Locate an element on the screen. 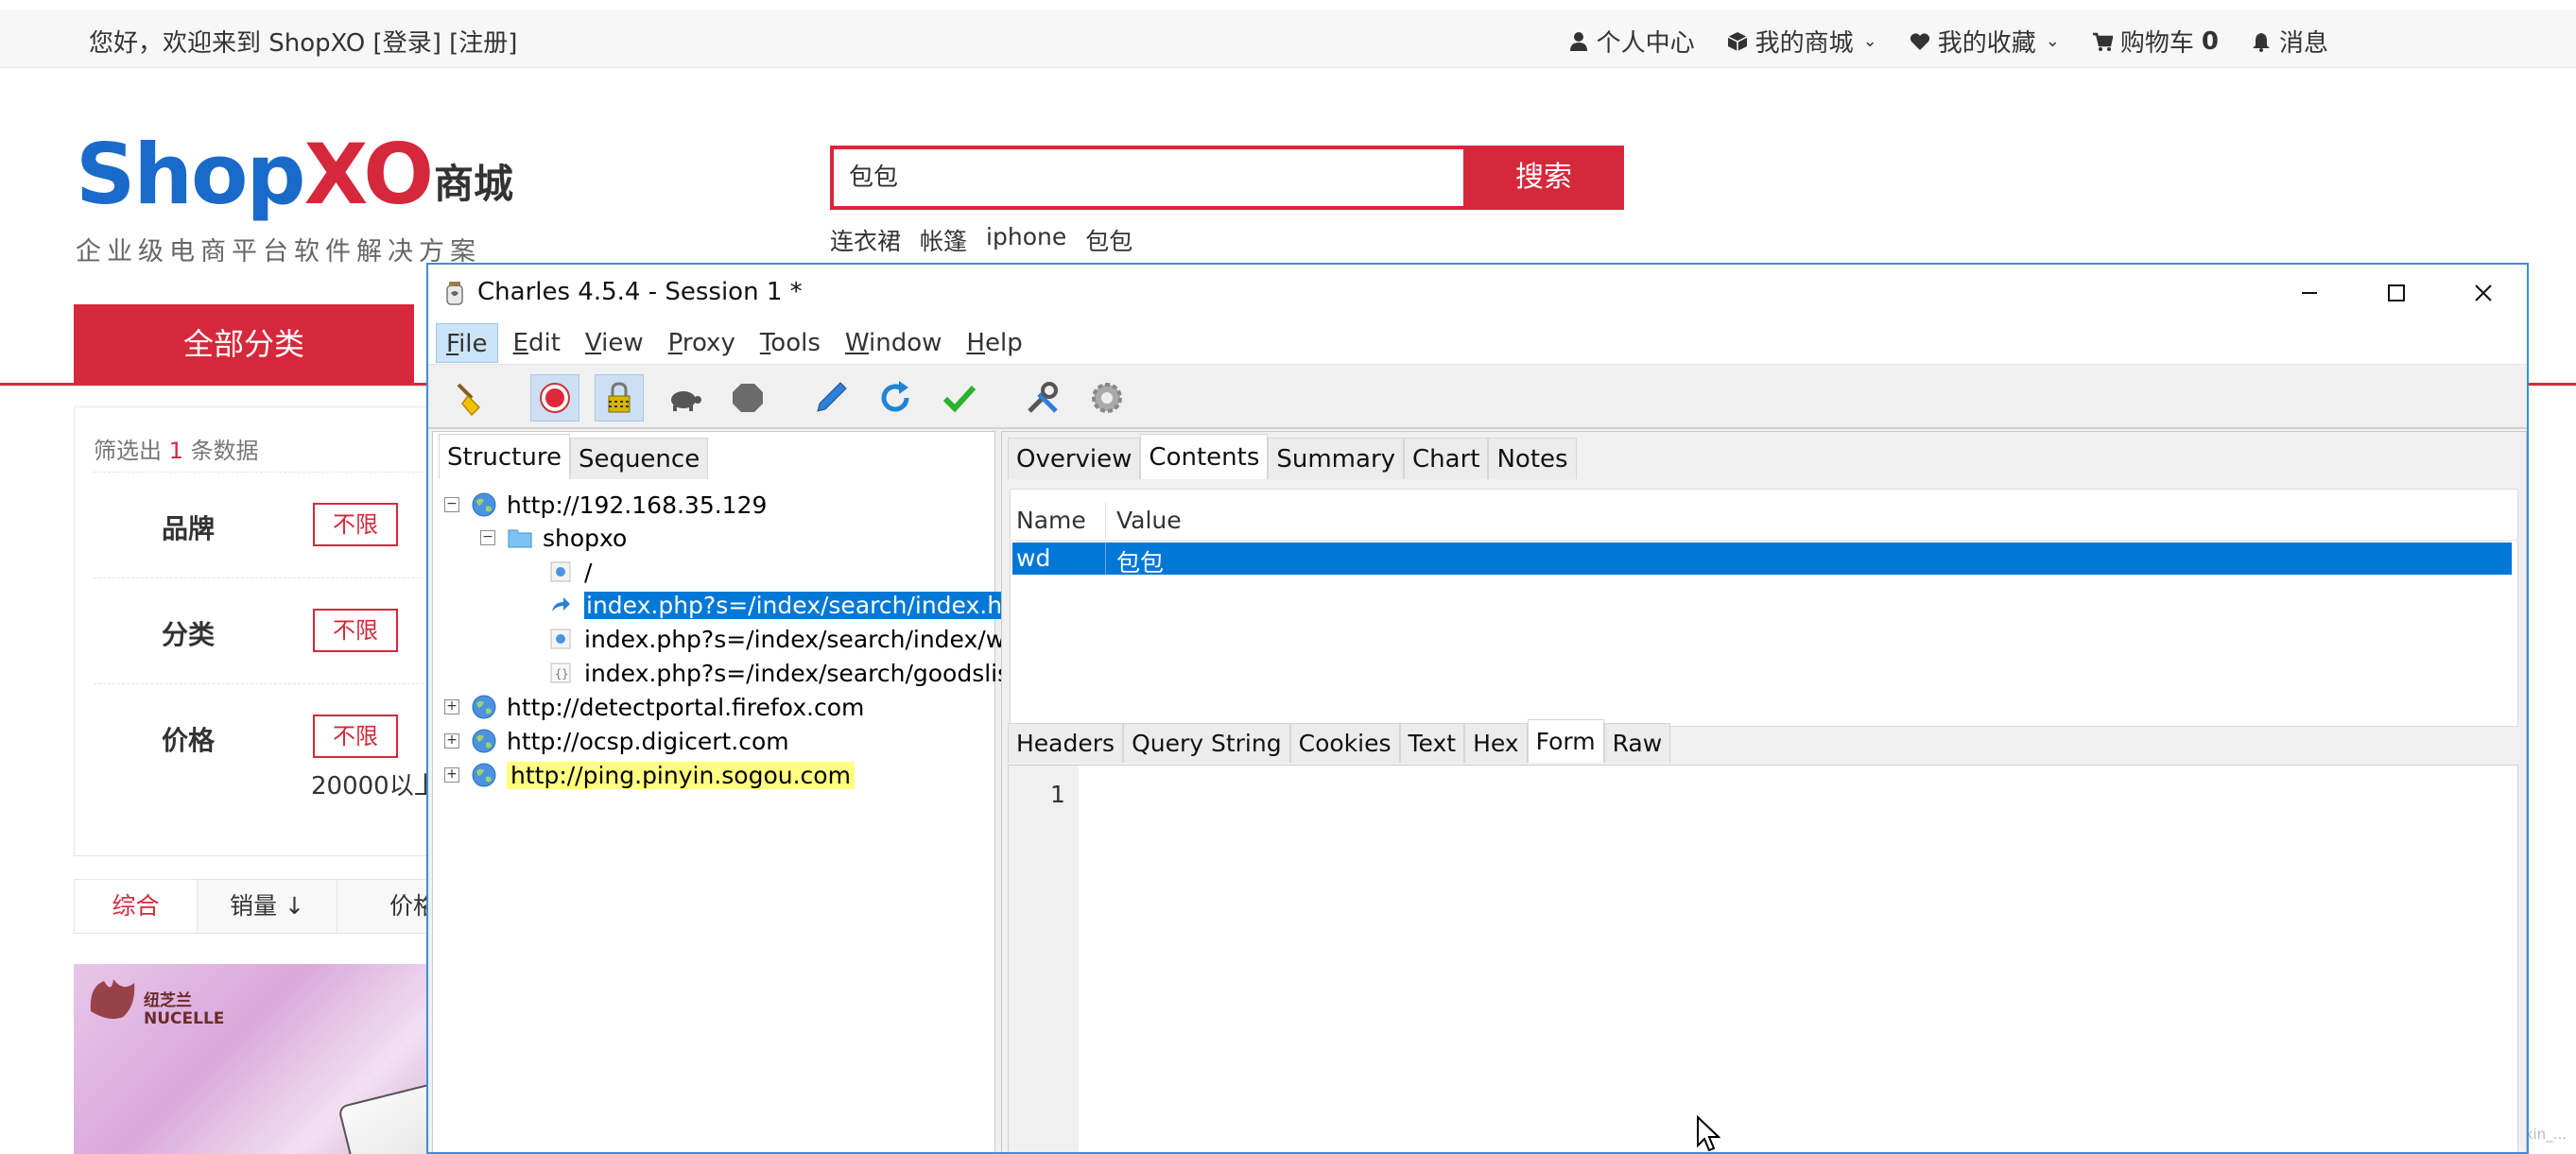 Image resolution: width=2576 pixels, height=1154 pixels. validate-button is located at coordinates (960, 398).